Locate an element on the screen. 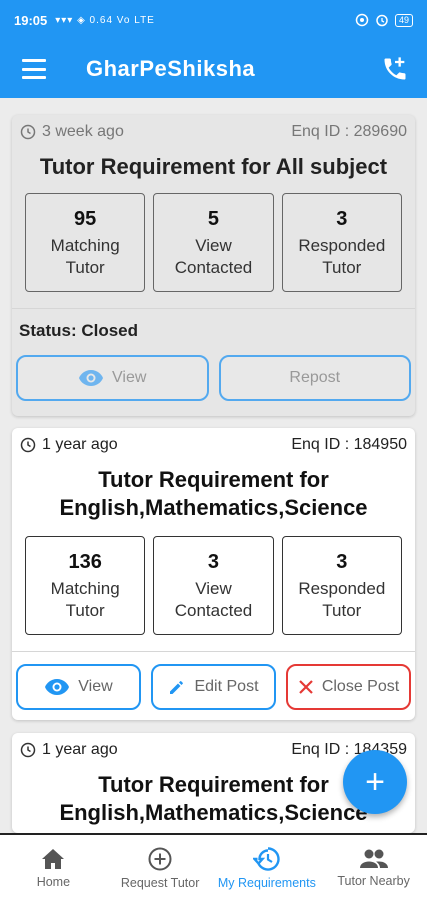  app-title: GharPeShiksha is located at coordinates (171, 68).